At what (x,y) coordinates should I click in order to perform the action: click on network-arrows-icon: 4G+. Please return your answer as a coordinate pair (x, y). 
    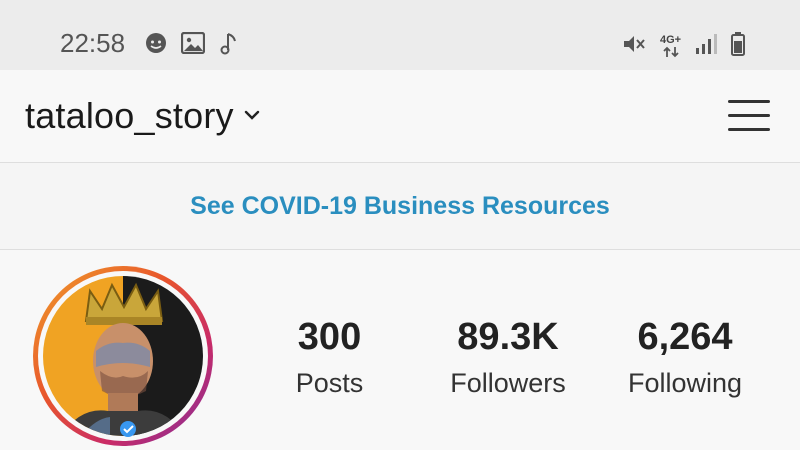
    Looking at the image, I should click on (670, 46).